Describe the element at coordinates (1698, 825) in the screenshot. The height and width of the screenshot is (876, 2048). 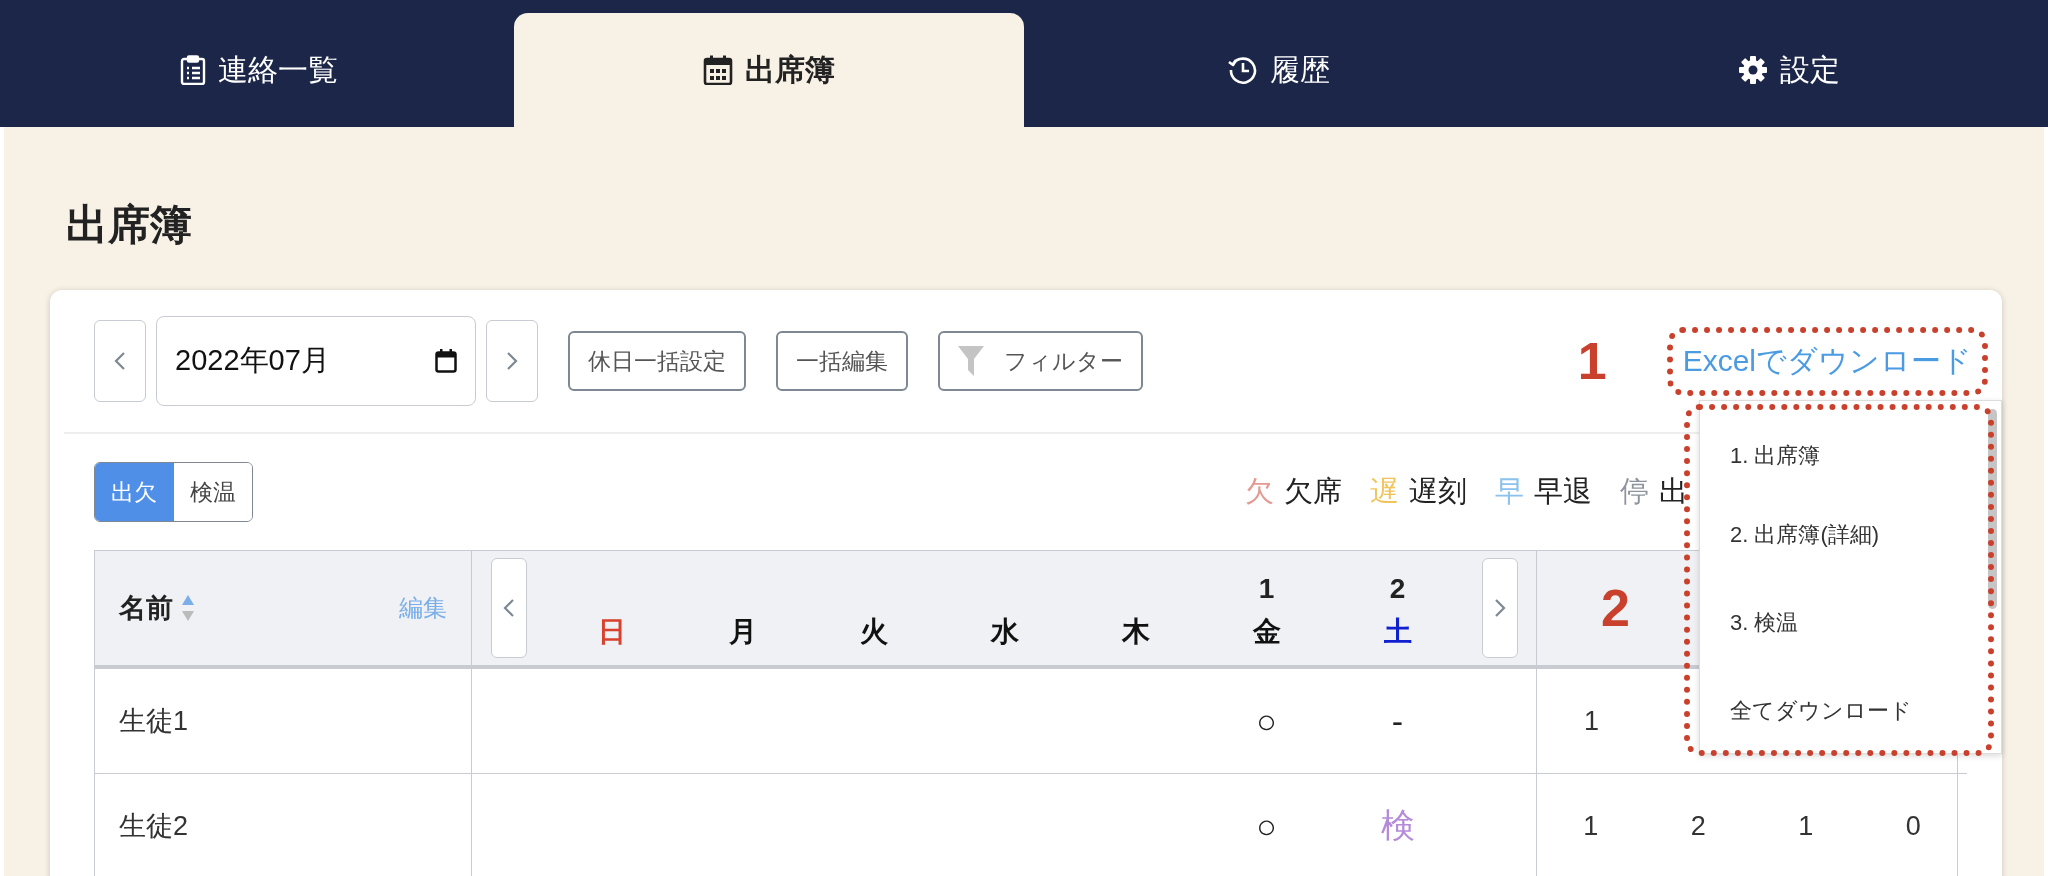
I see `summary-count: 2` at that location.